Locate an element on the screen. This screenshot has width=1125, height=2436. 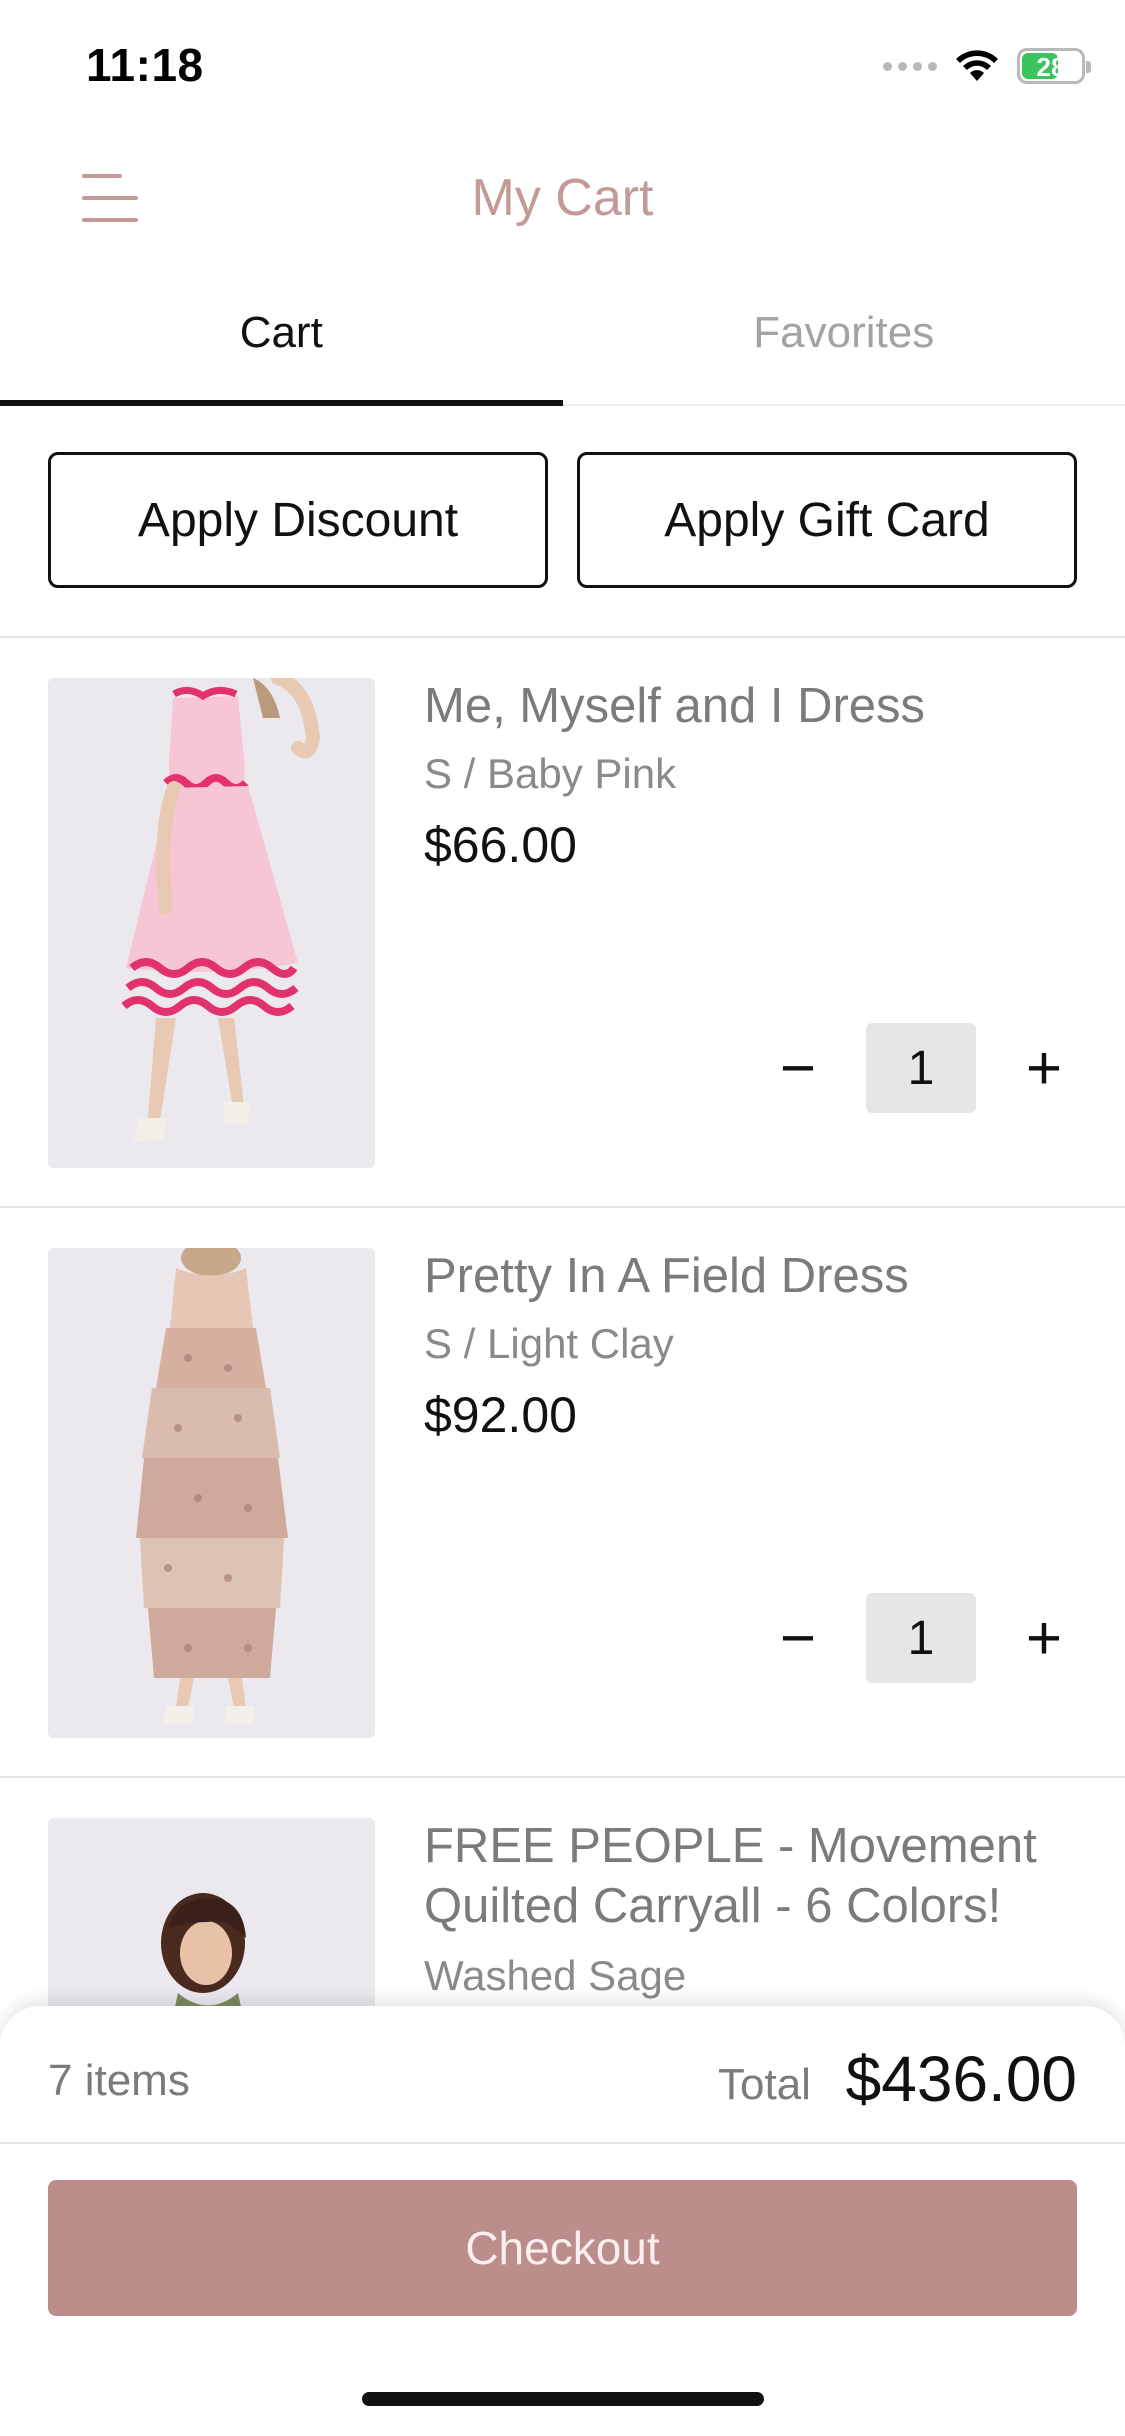
item-variant: Washed Sage is located at coordinates (555, 1975).